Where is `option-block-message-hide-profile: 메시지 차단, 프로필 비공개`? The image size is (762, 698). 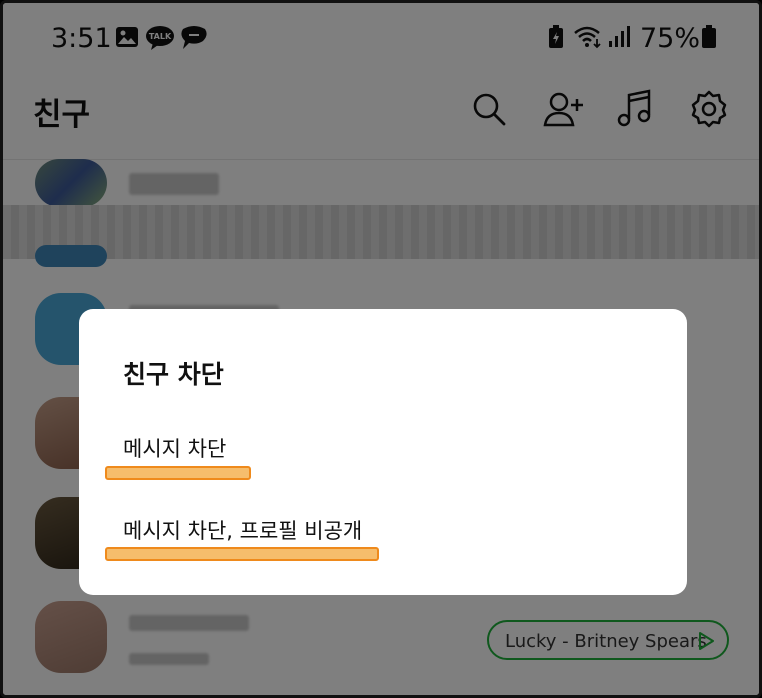
option-block-message-hide-profile: 메시지 차단, 프로필 비공개 is located at coordinates (242, 530).